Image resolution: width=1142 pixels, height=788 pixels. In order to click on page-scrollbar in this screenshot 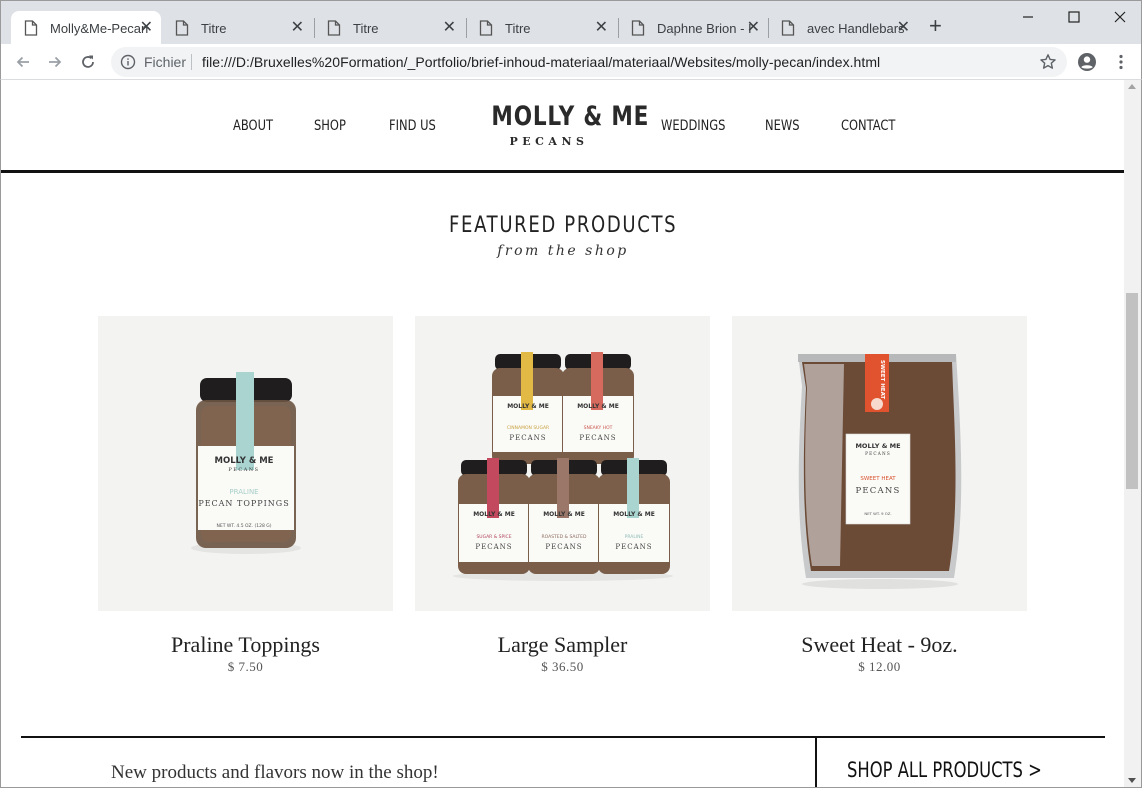, I will do `click(1132, 433)`.